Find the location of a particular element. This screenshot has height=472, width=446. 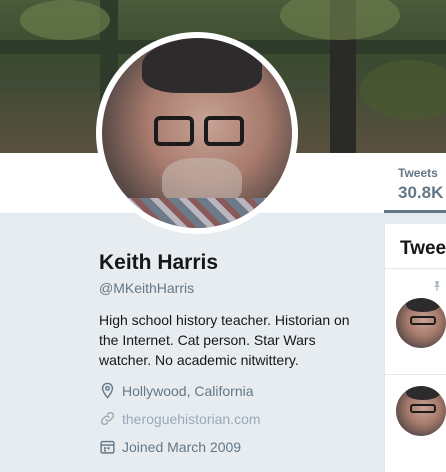

tweets-stat-label: Tweets is located at coordinates (418, 173).